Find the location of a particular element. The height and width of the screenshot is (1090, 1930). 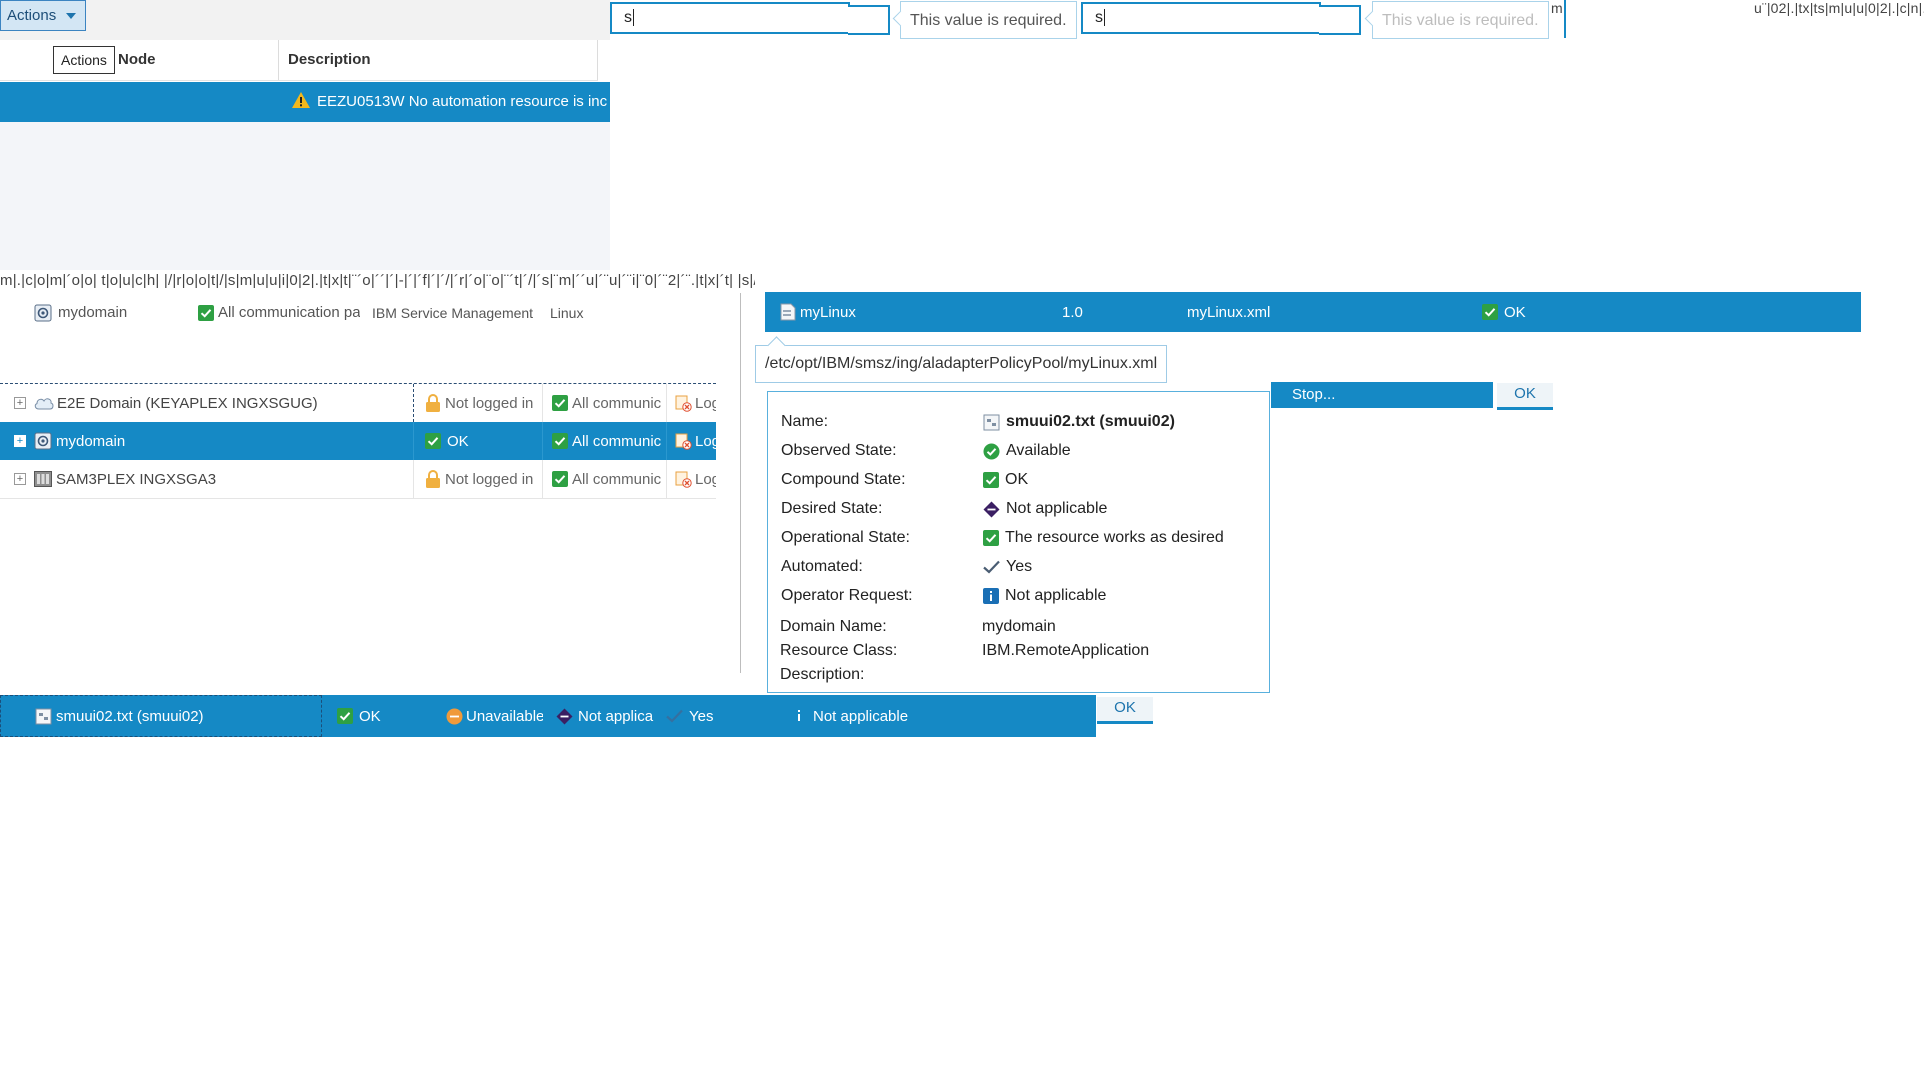

desired-state-label: Desired State: is located at coordinates (832, 508).